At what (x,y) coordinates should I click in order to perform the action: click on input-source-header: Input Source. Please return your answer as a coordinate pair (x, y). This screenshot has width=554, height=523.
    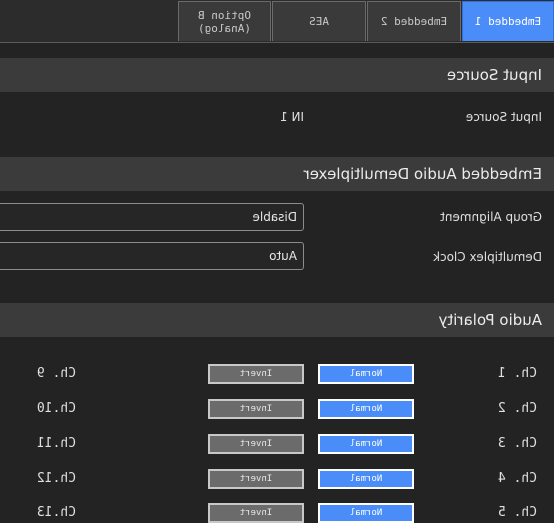
    Looking at the image, I should click on (277, 75).